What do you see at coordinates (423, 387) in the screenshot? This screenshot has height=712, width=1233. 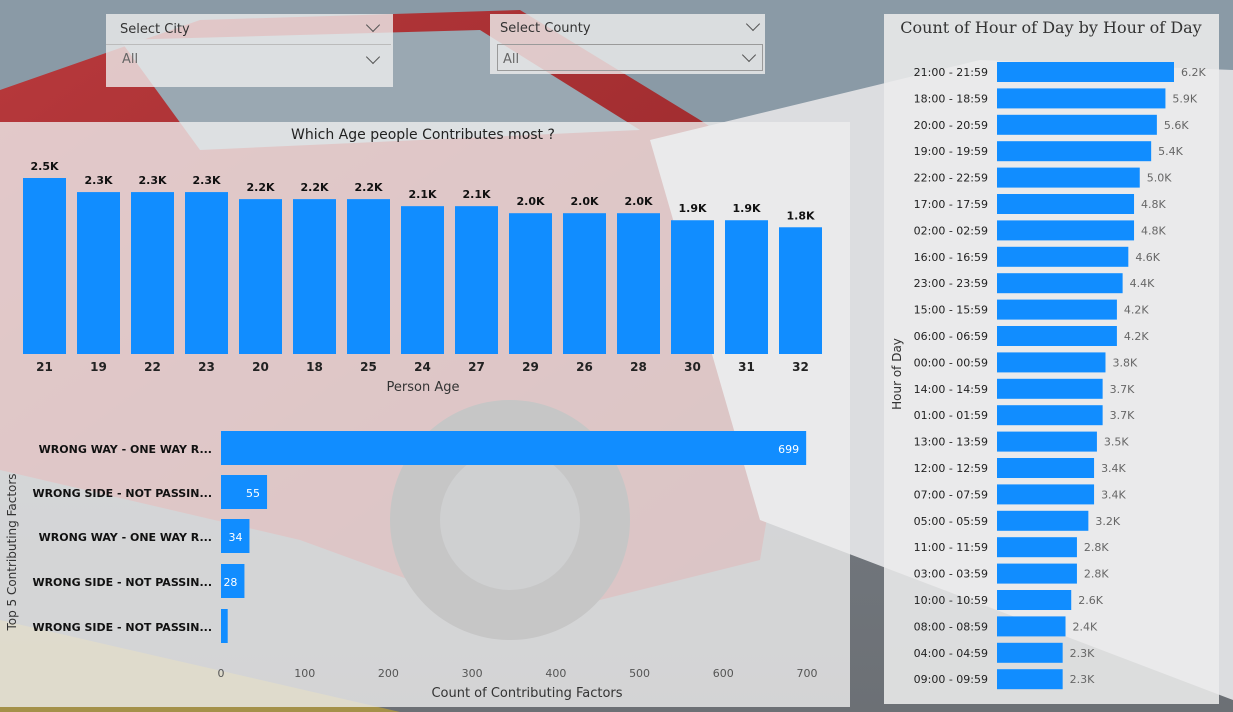 I see `age-chart-xlabel: Person Age` at bounding box center [423, 387].